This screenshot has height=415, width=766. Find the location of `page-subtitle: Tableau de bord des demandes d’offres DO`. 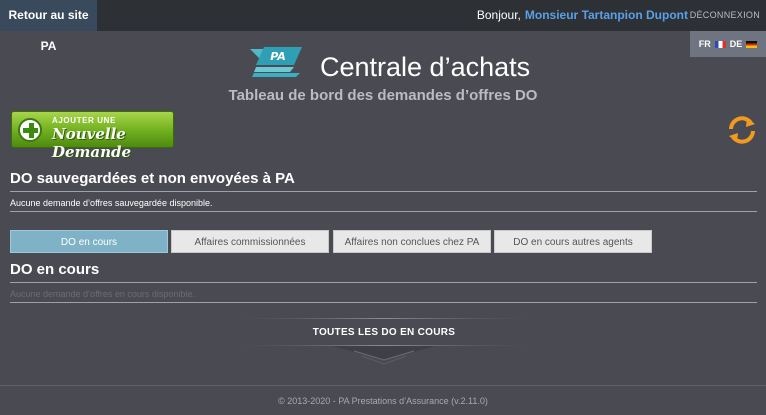

page-subtitle: Tableau de bord des demandes d’offres DO is located at coordinates (383, 95).